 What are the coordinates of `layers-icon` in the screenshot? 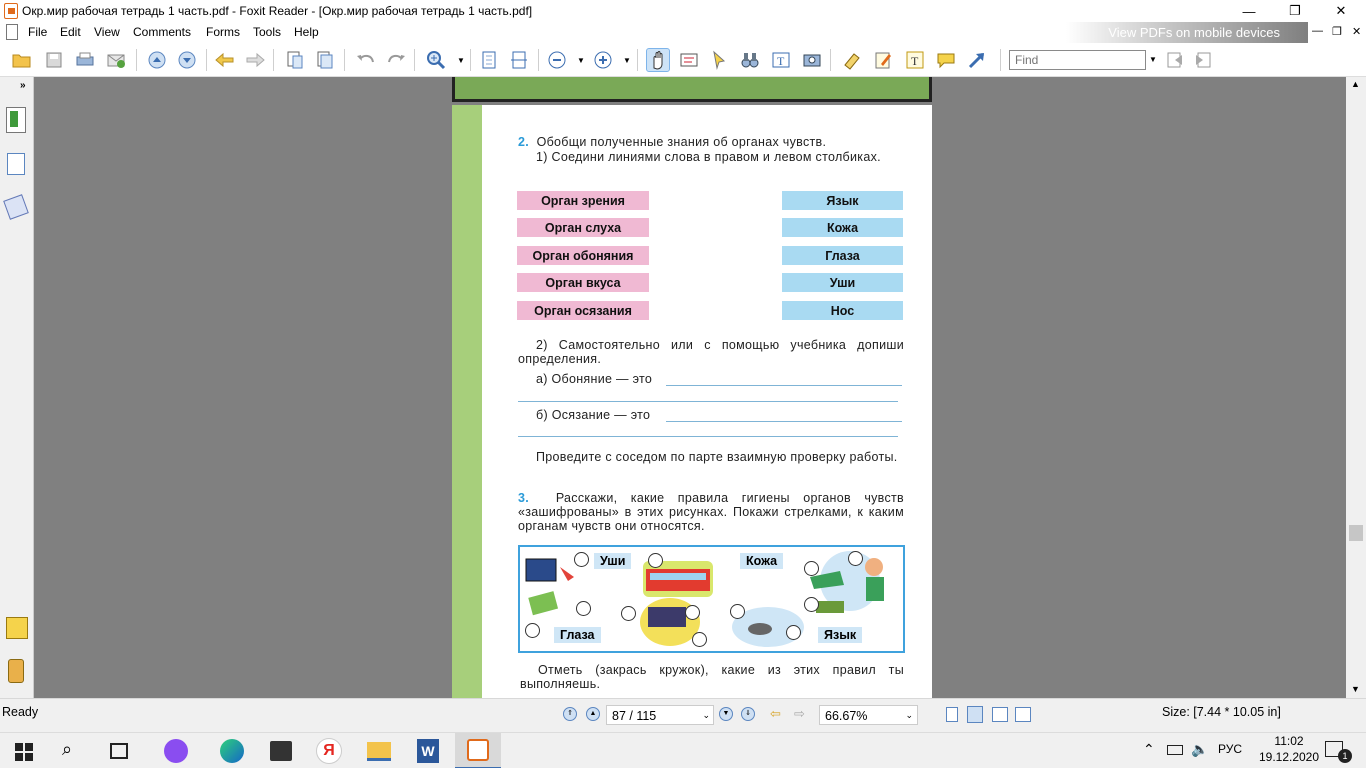 It's located at (16, 207).